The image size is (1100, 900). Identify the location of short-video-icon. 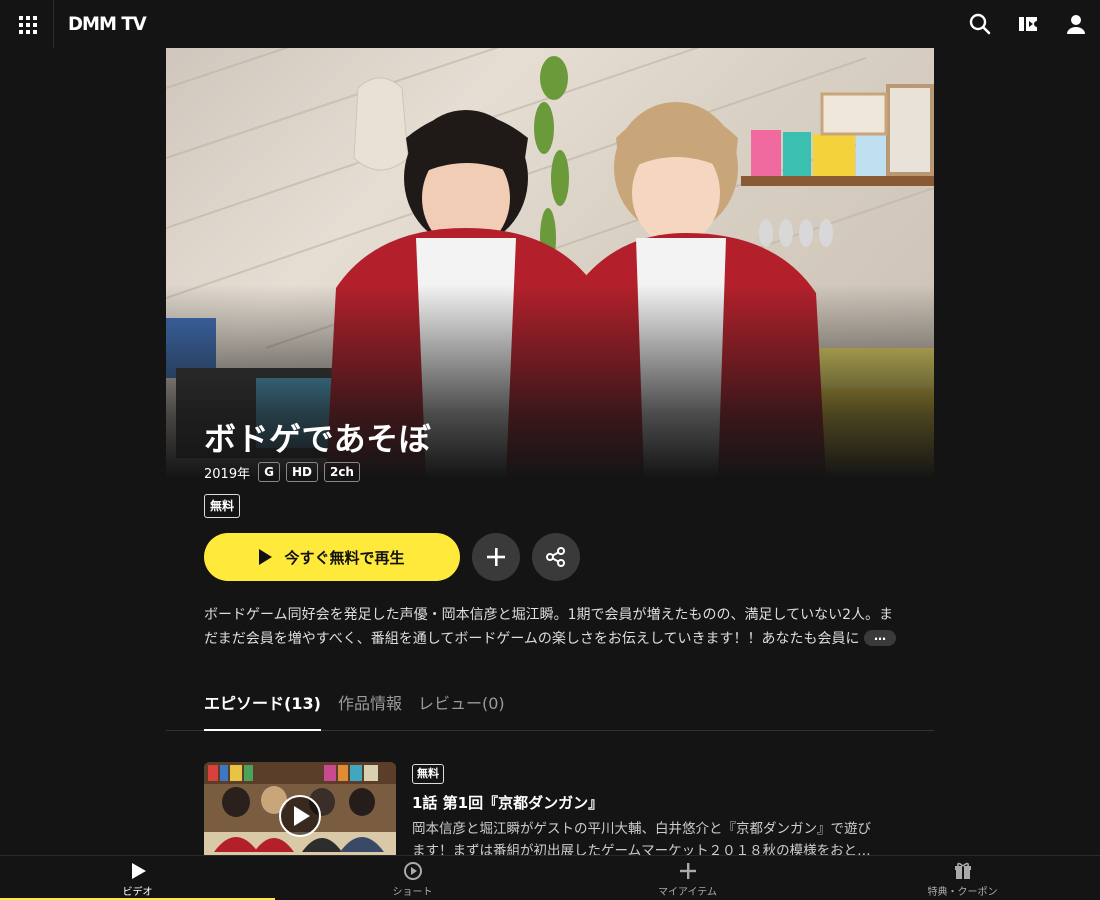
(412, 871).